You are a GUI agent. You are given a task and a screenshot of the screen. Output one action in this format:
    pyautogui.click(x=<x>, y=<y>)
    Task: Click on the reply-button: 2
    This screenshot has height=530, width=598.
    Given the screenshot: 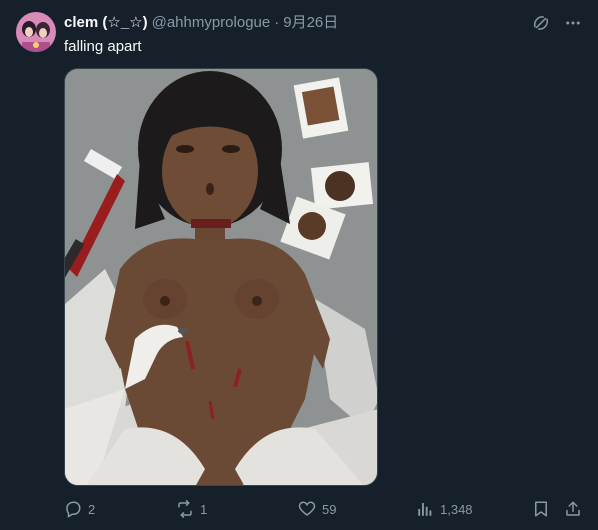 What is the action you would take?
    pyautogui.click(x=79, y=509)
    